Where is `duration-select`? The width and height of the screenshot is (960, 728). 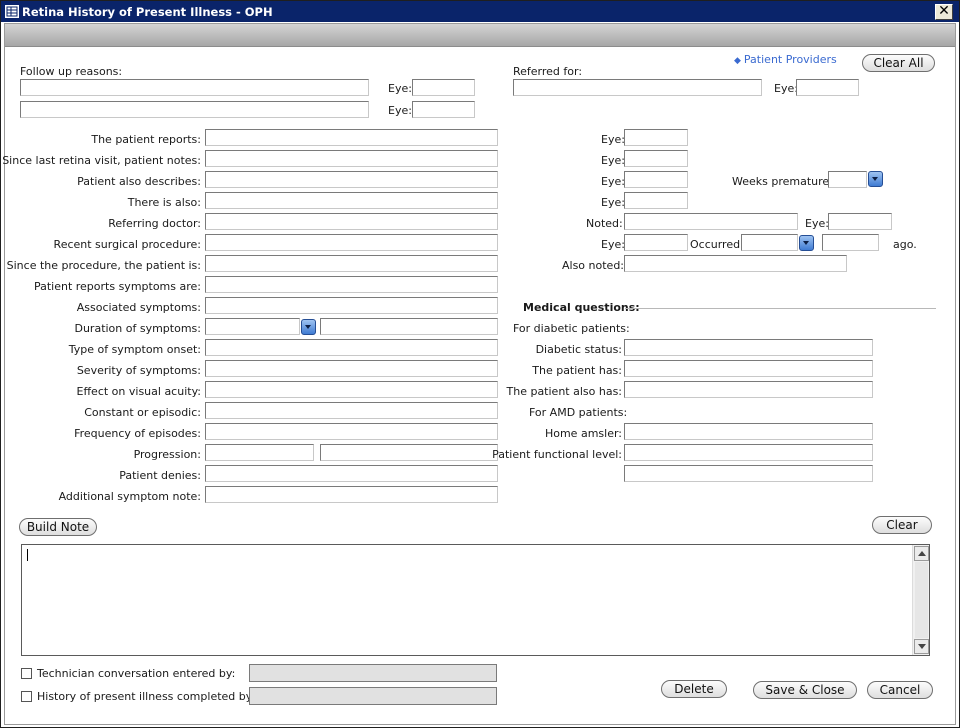 duration-select is located at coordinates (252, 326).